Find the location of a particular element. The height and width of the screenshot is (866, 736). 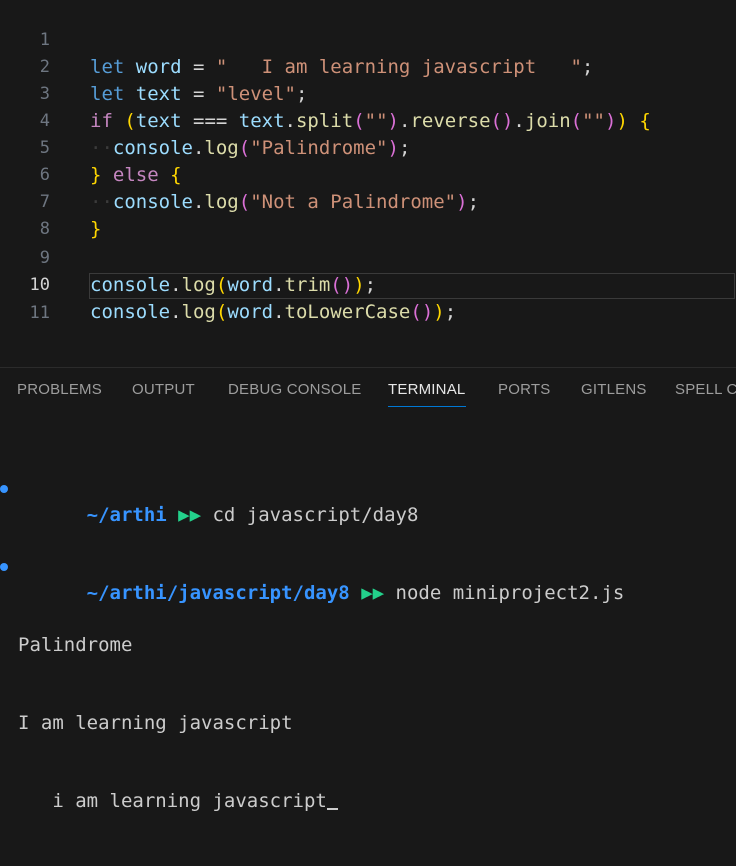

code-line: 5 } else { is located at coordinates (368, 147).